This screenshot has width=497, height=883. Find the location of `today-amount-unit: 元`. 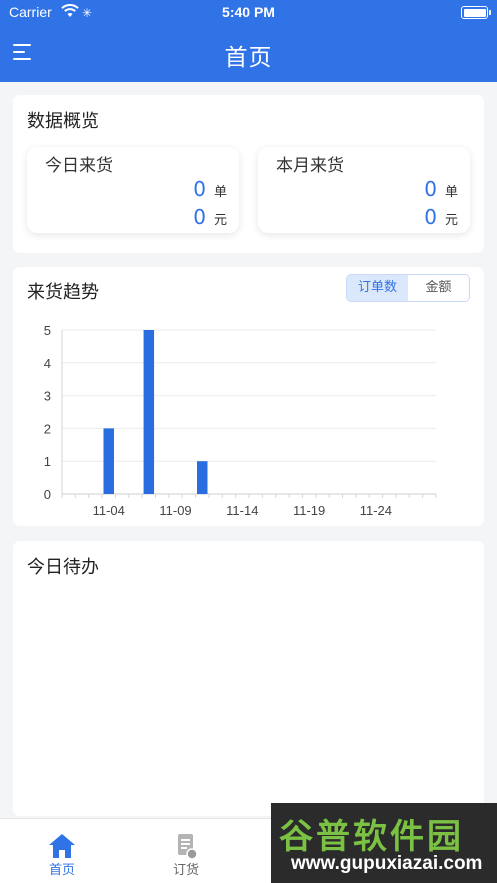

today-amount-unit: 元 is located at coordinates (220, 220).